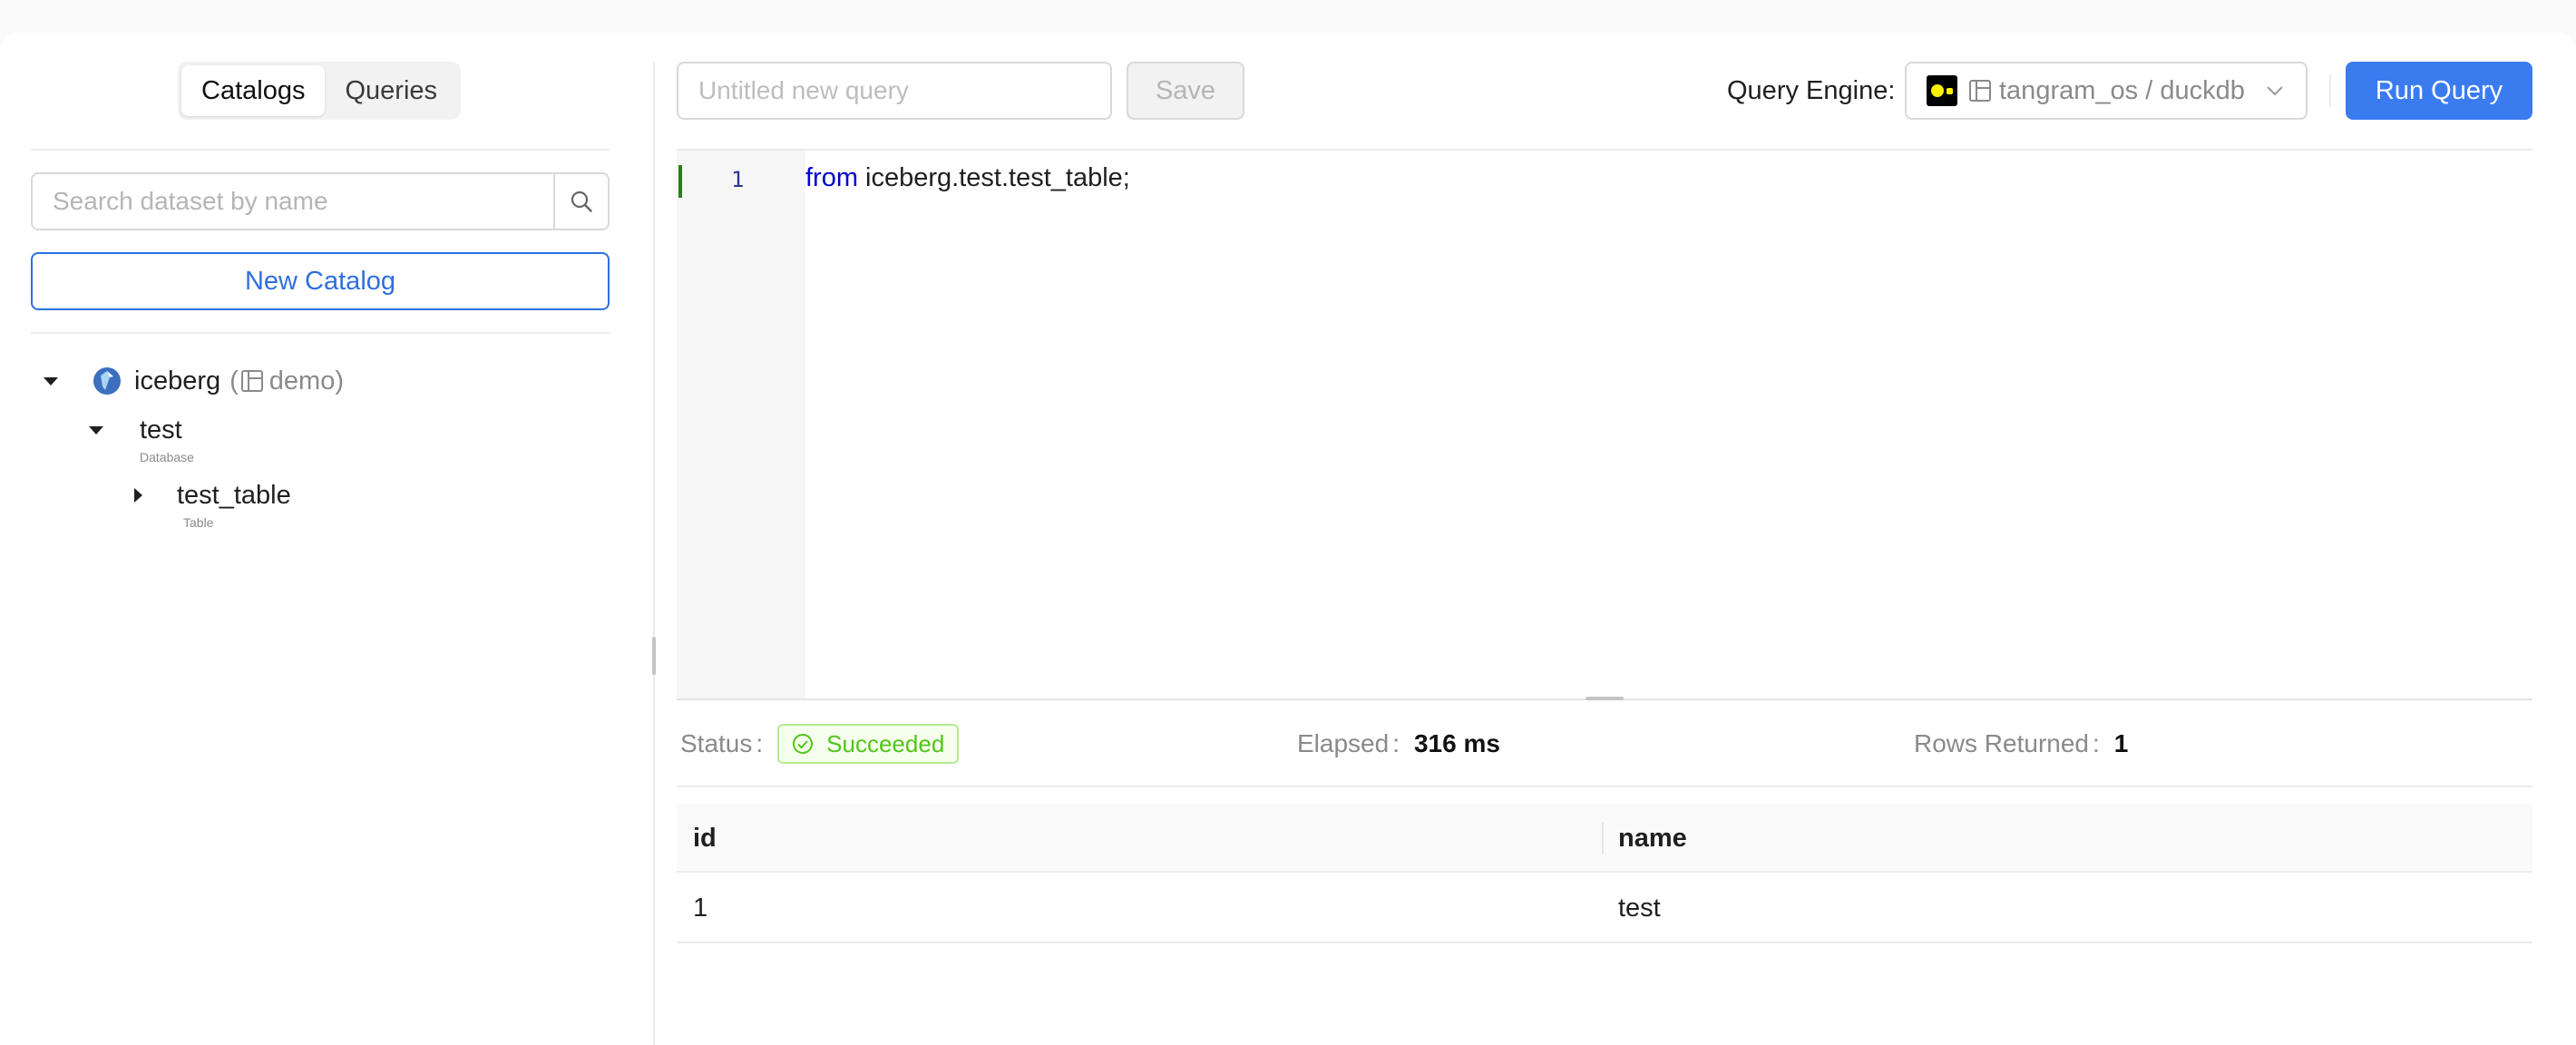  I want to click on table-type-label: Table, so click(198, 522).